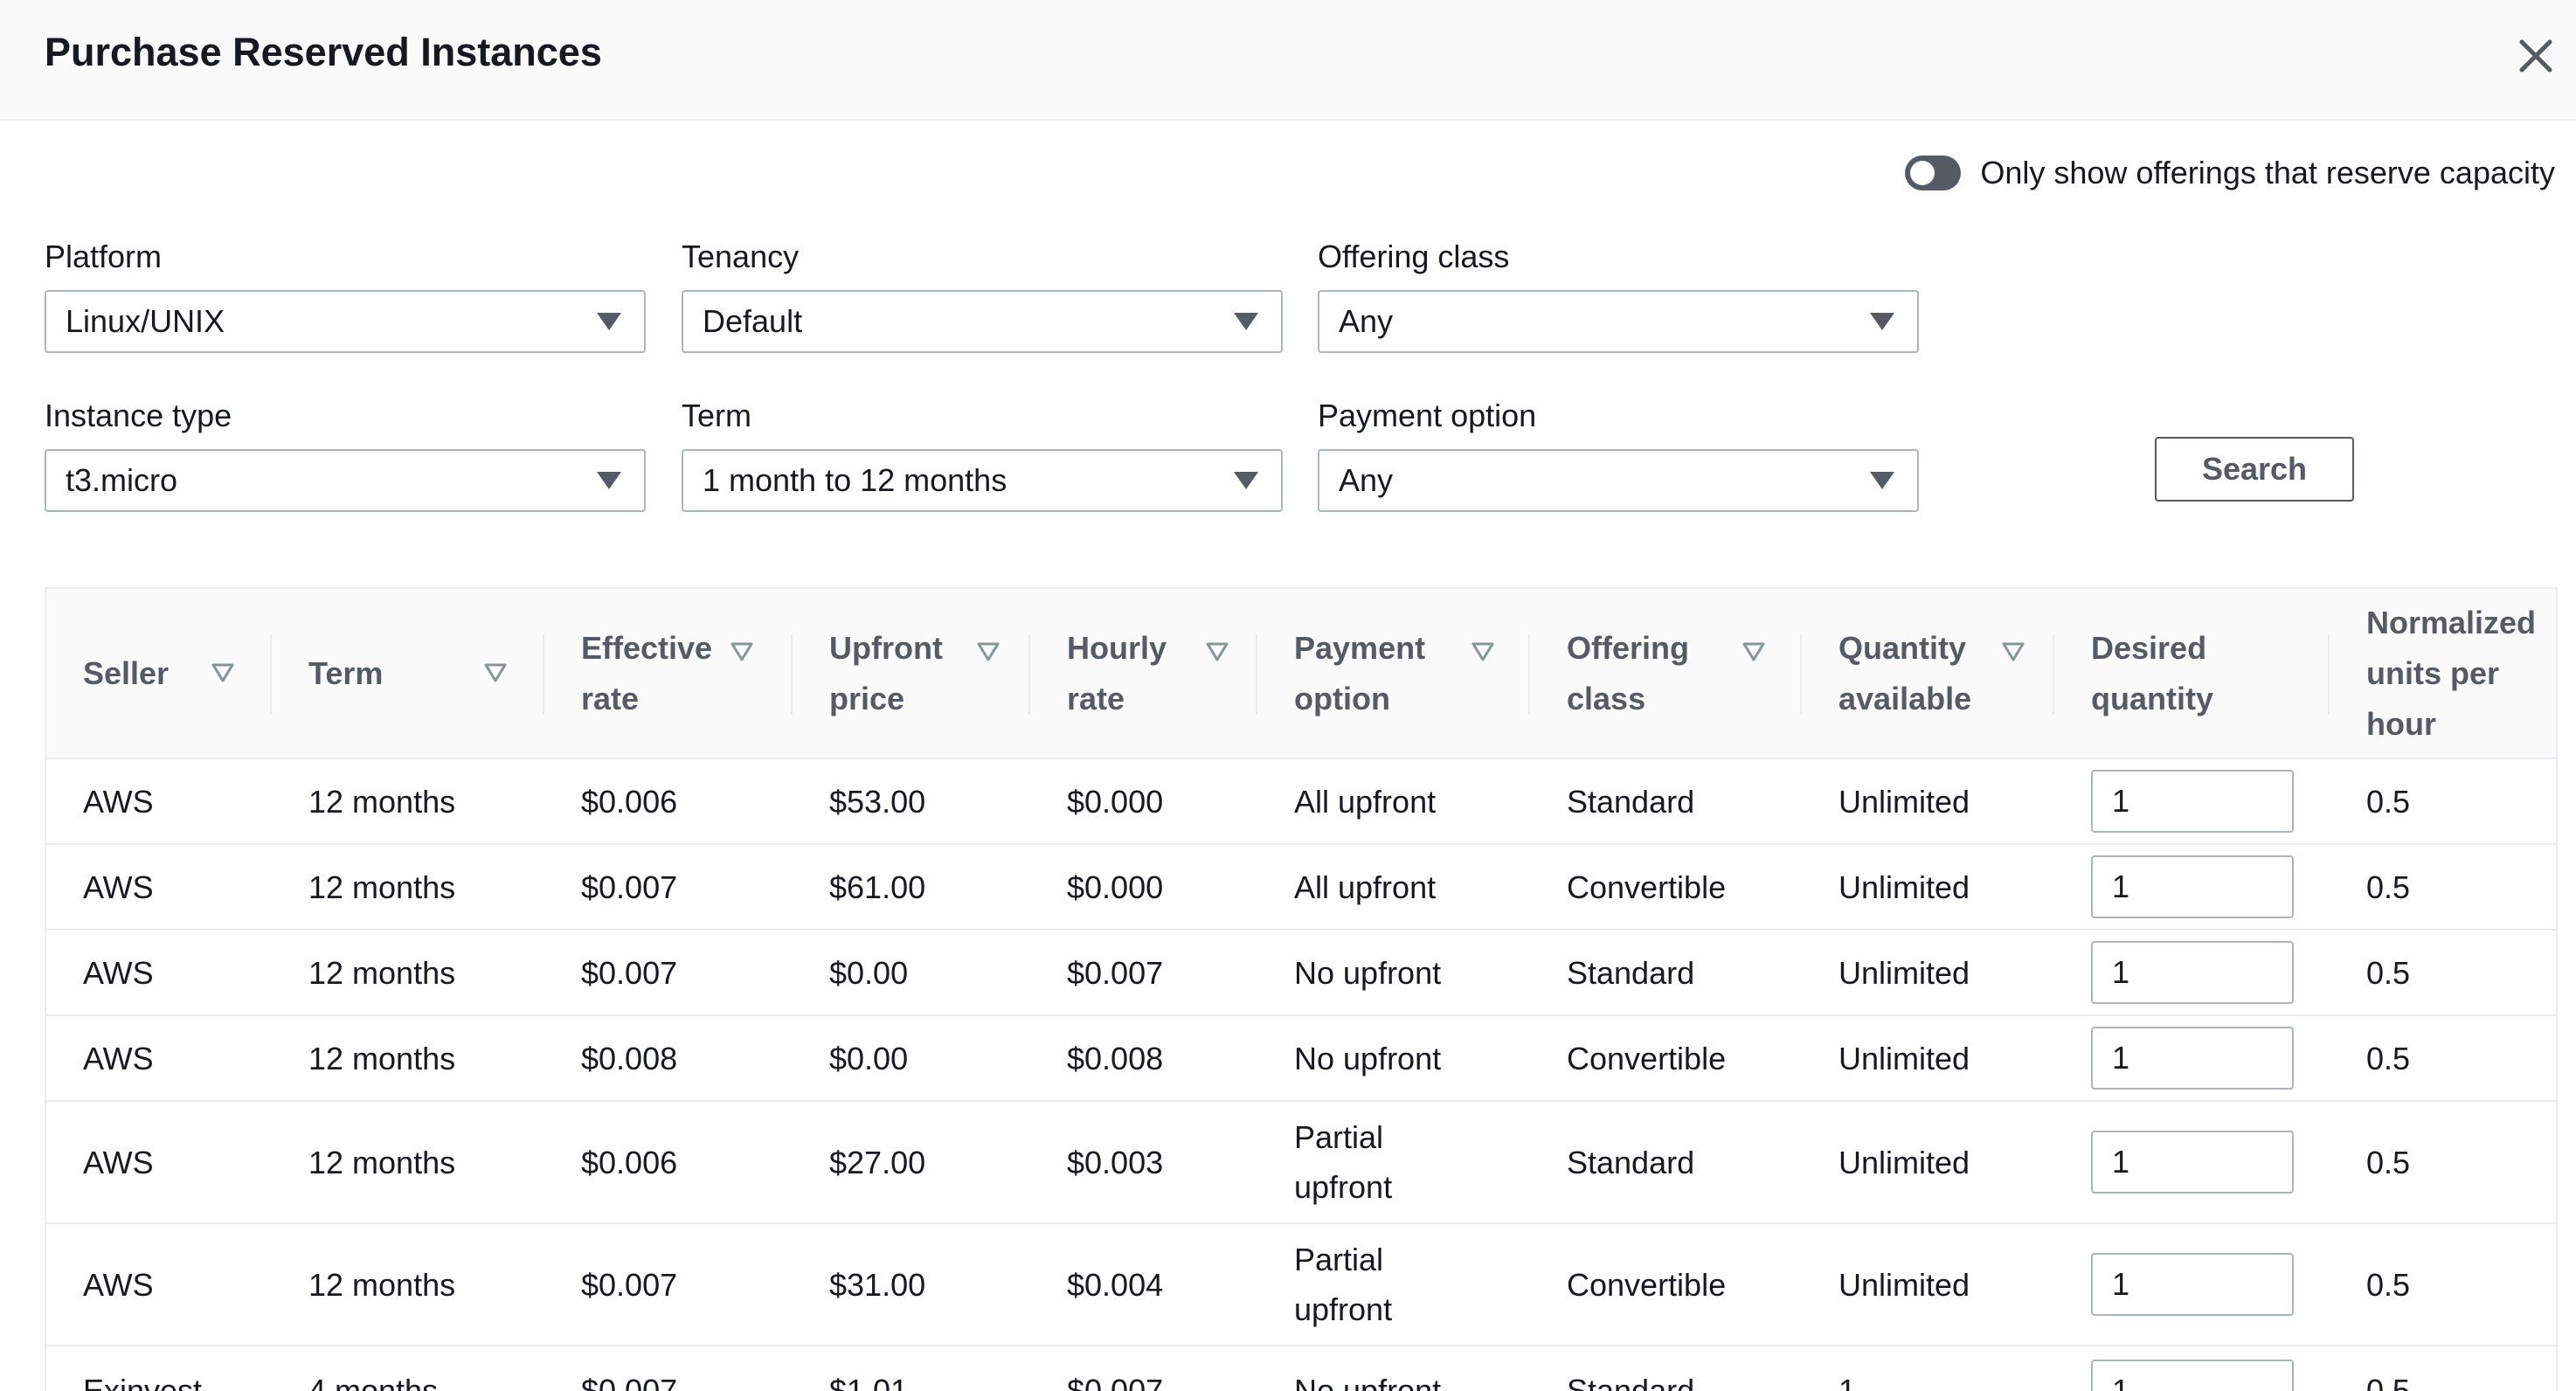 The height and width of the screenshot is (1391, 2576). Describe the element at coordinates (122, 480) in the screenshot. I see `instance-type-value: t3.micro` at that location.